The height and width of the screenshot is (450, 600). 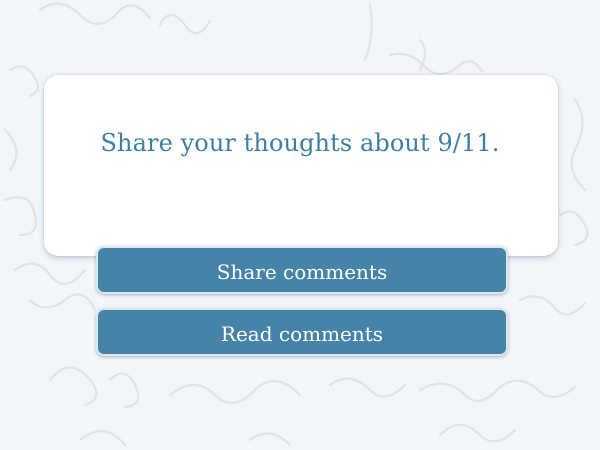 What do you see at coordinates (300, 143) in the screenshot?
I see `prompt-text: Share your thoughts about 9/11.` at bounding box center [300, 143].